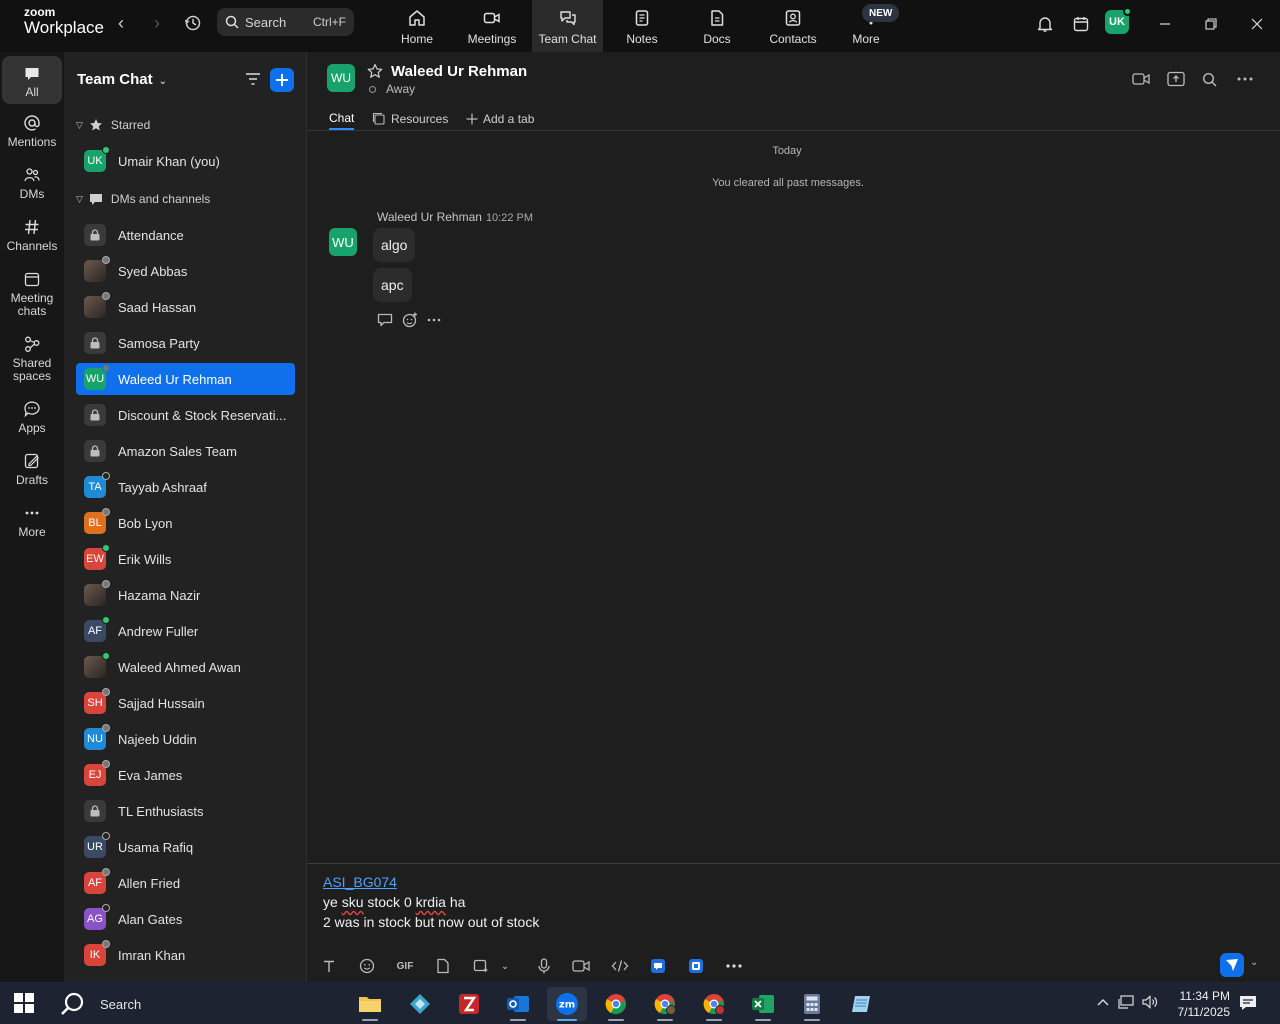  I want to click on dm-list-item: EW Erik Wills, so click(185, 559).